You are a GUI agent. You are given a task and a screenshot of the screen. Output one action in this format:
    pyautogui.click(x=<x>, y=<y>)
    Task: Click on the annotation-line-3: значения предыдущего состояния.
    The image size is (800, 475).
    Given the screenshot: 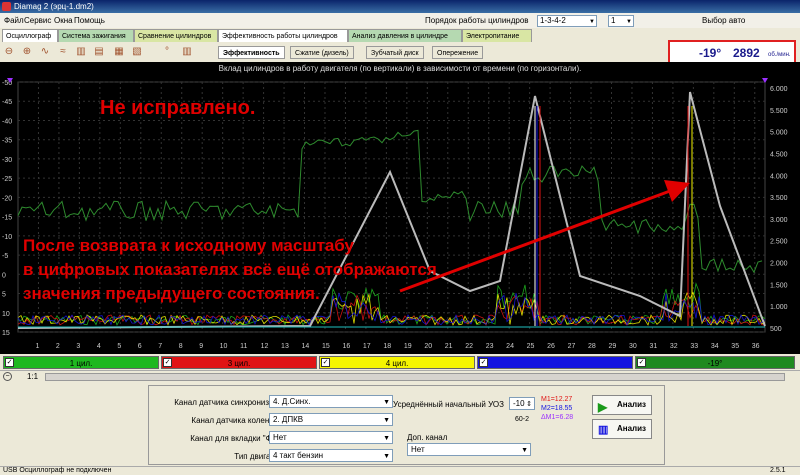 What is the action you would take?
    pyautogui.click(x=171, y=293)
    